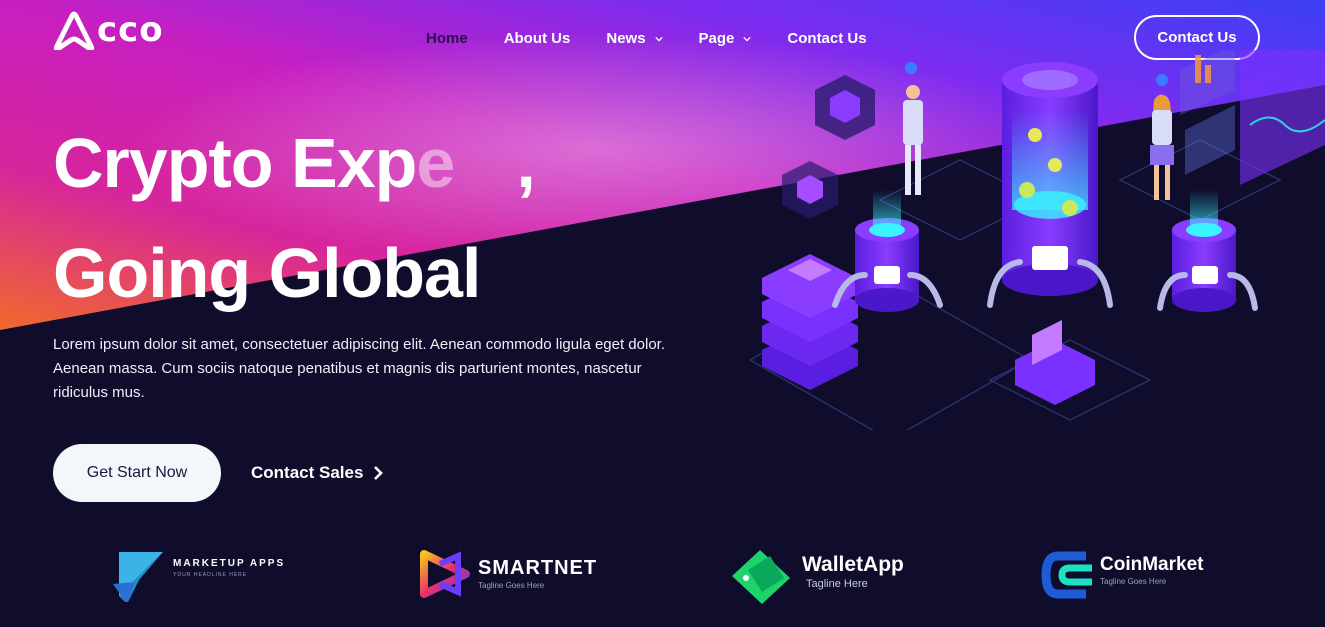  I want to click on marketup-text: MARKETUP APPS YOUR HEADLINE HERE, so click(229, 567).